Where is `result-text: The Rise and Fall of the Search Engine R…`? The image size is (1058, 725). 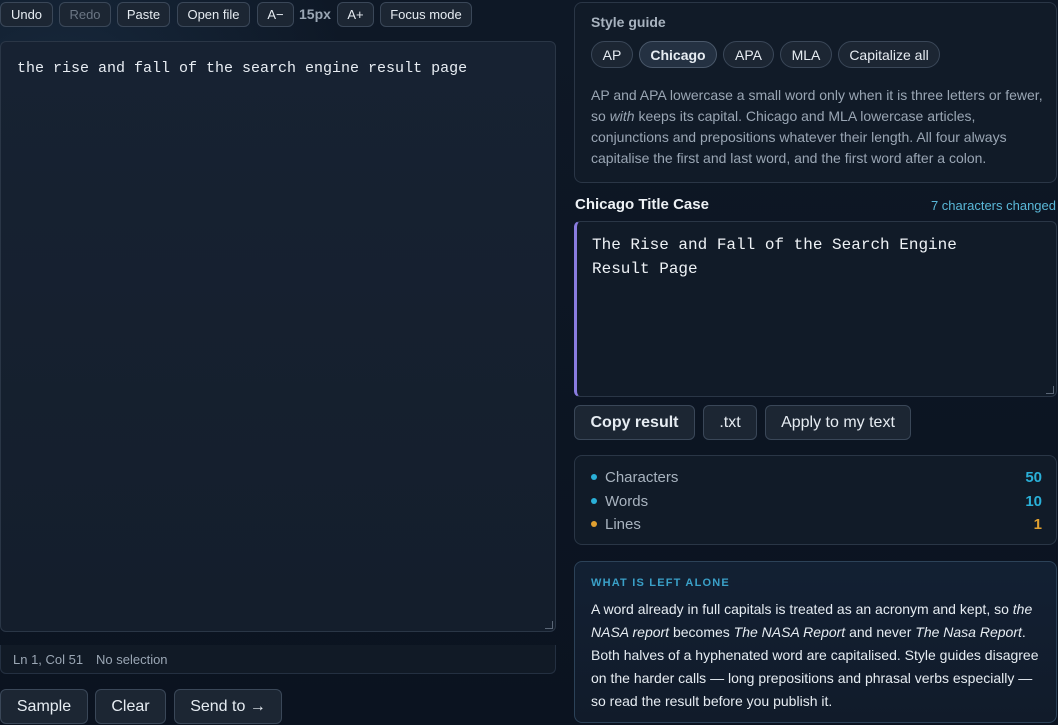 result-text: The Rise and Fall of the Search Engine R… is located at coordinates (774, 257).